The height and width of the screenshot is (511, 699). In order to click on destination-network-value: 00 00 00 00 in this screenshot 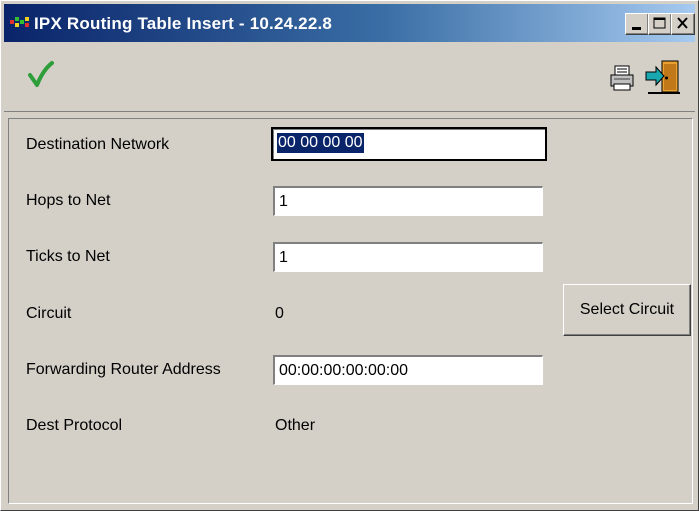, I will do `click(320, 143)`.